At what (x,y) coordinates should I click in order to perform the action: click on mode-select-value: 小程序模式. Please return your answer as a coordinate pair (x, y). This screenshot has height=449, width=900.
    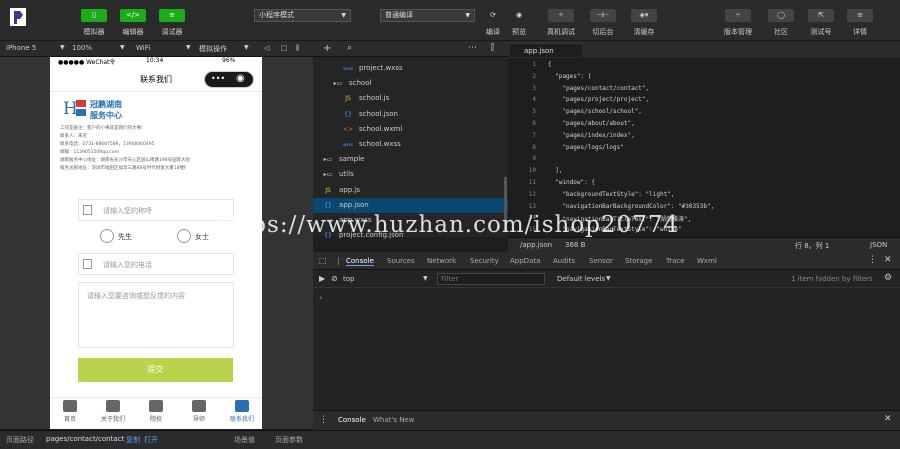
    Looking at the image, I should click on (276, 15).